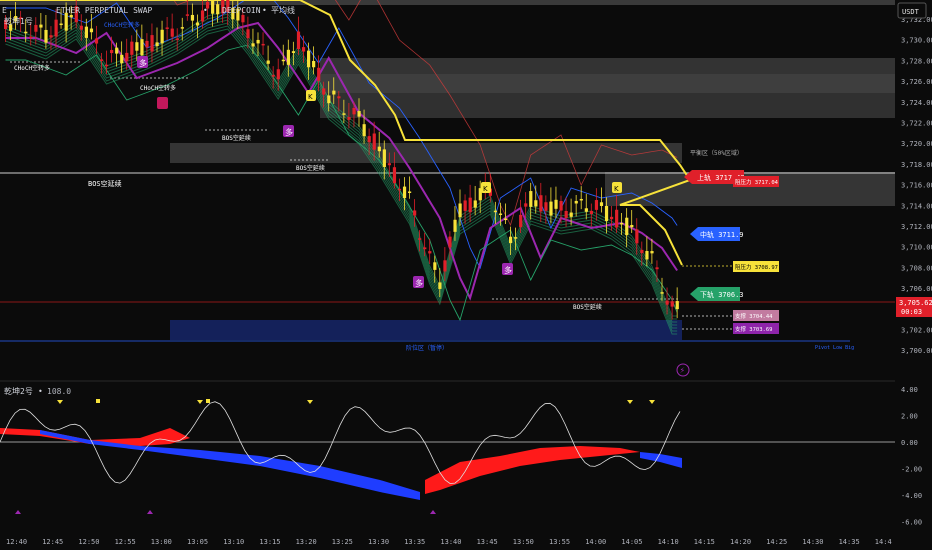 The image size is (932, 550). What do you see at coordinates (916, 144) in the screenshot?
I see `price-tick: 3,720.00` at bounding box center [916, 144].